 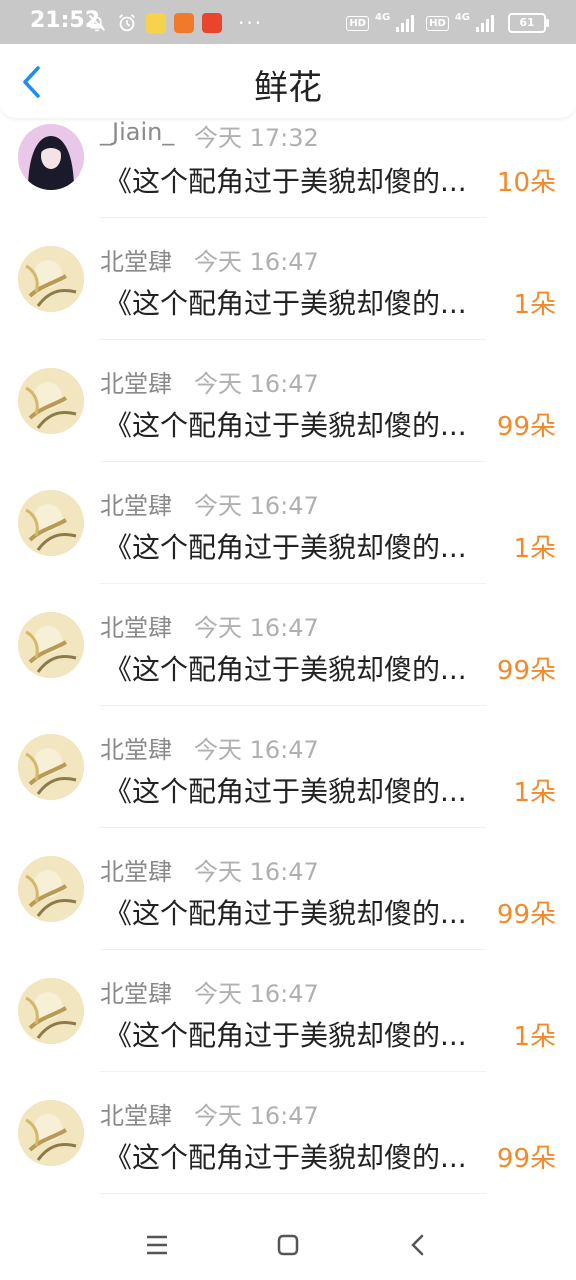 I want to click on page-title: 鲜花, so click(x=288, y=88).